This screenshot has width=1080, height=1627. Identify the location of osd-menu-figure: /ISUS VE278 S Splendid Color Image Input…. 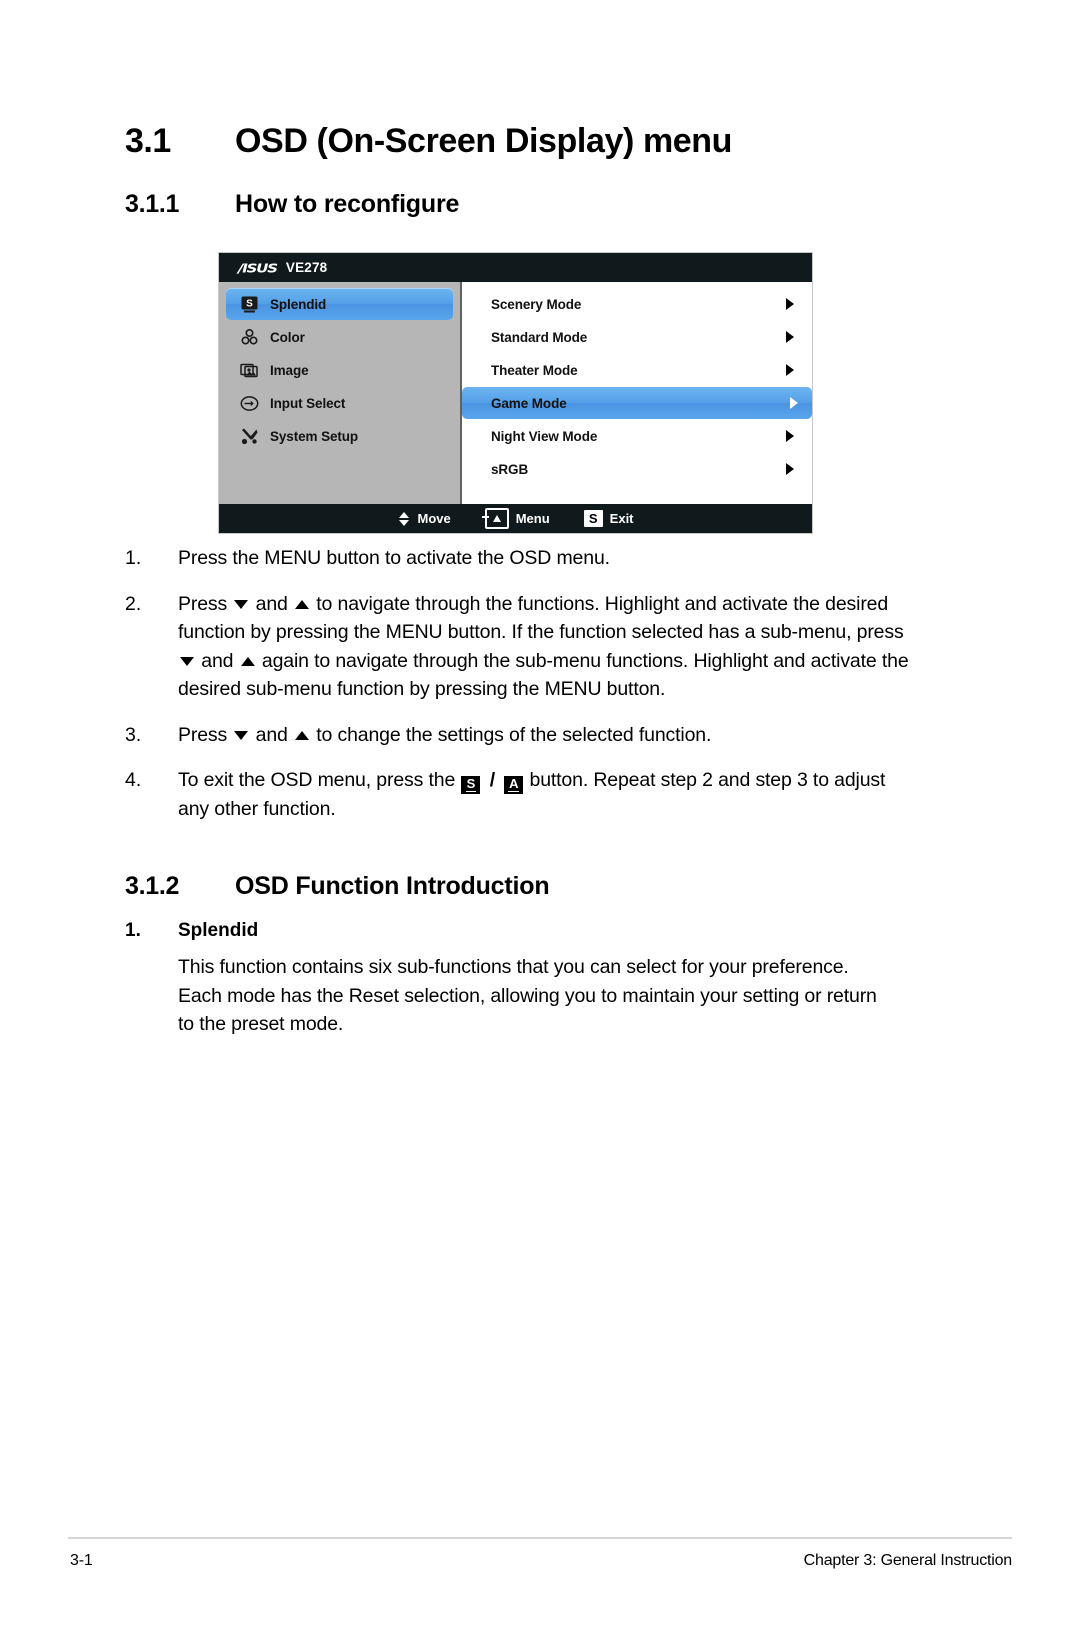
(515, 393).